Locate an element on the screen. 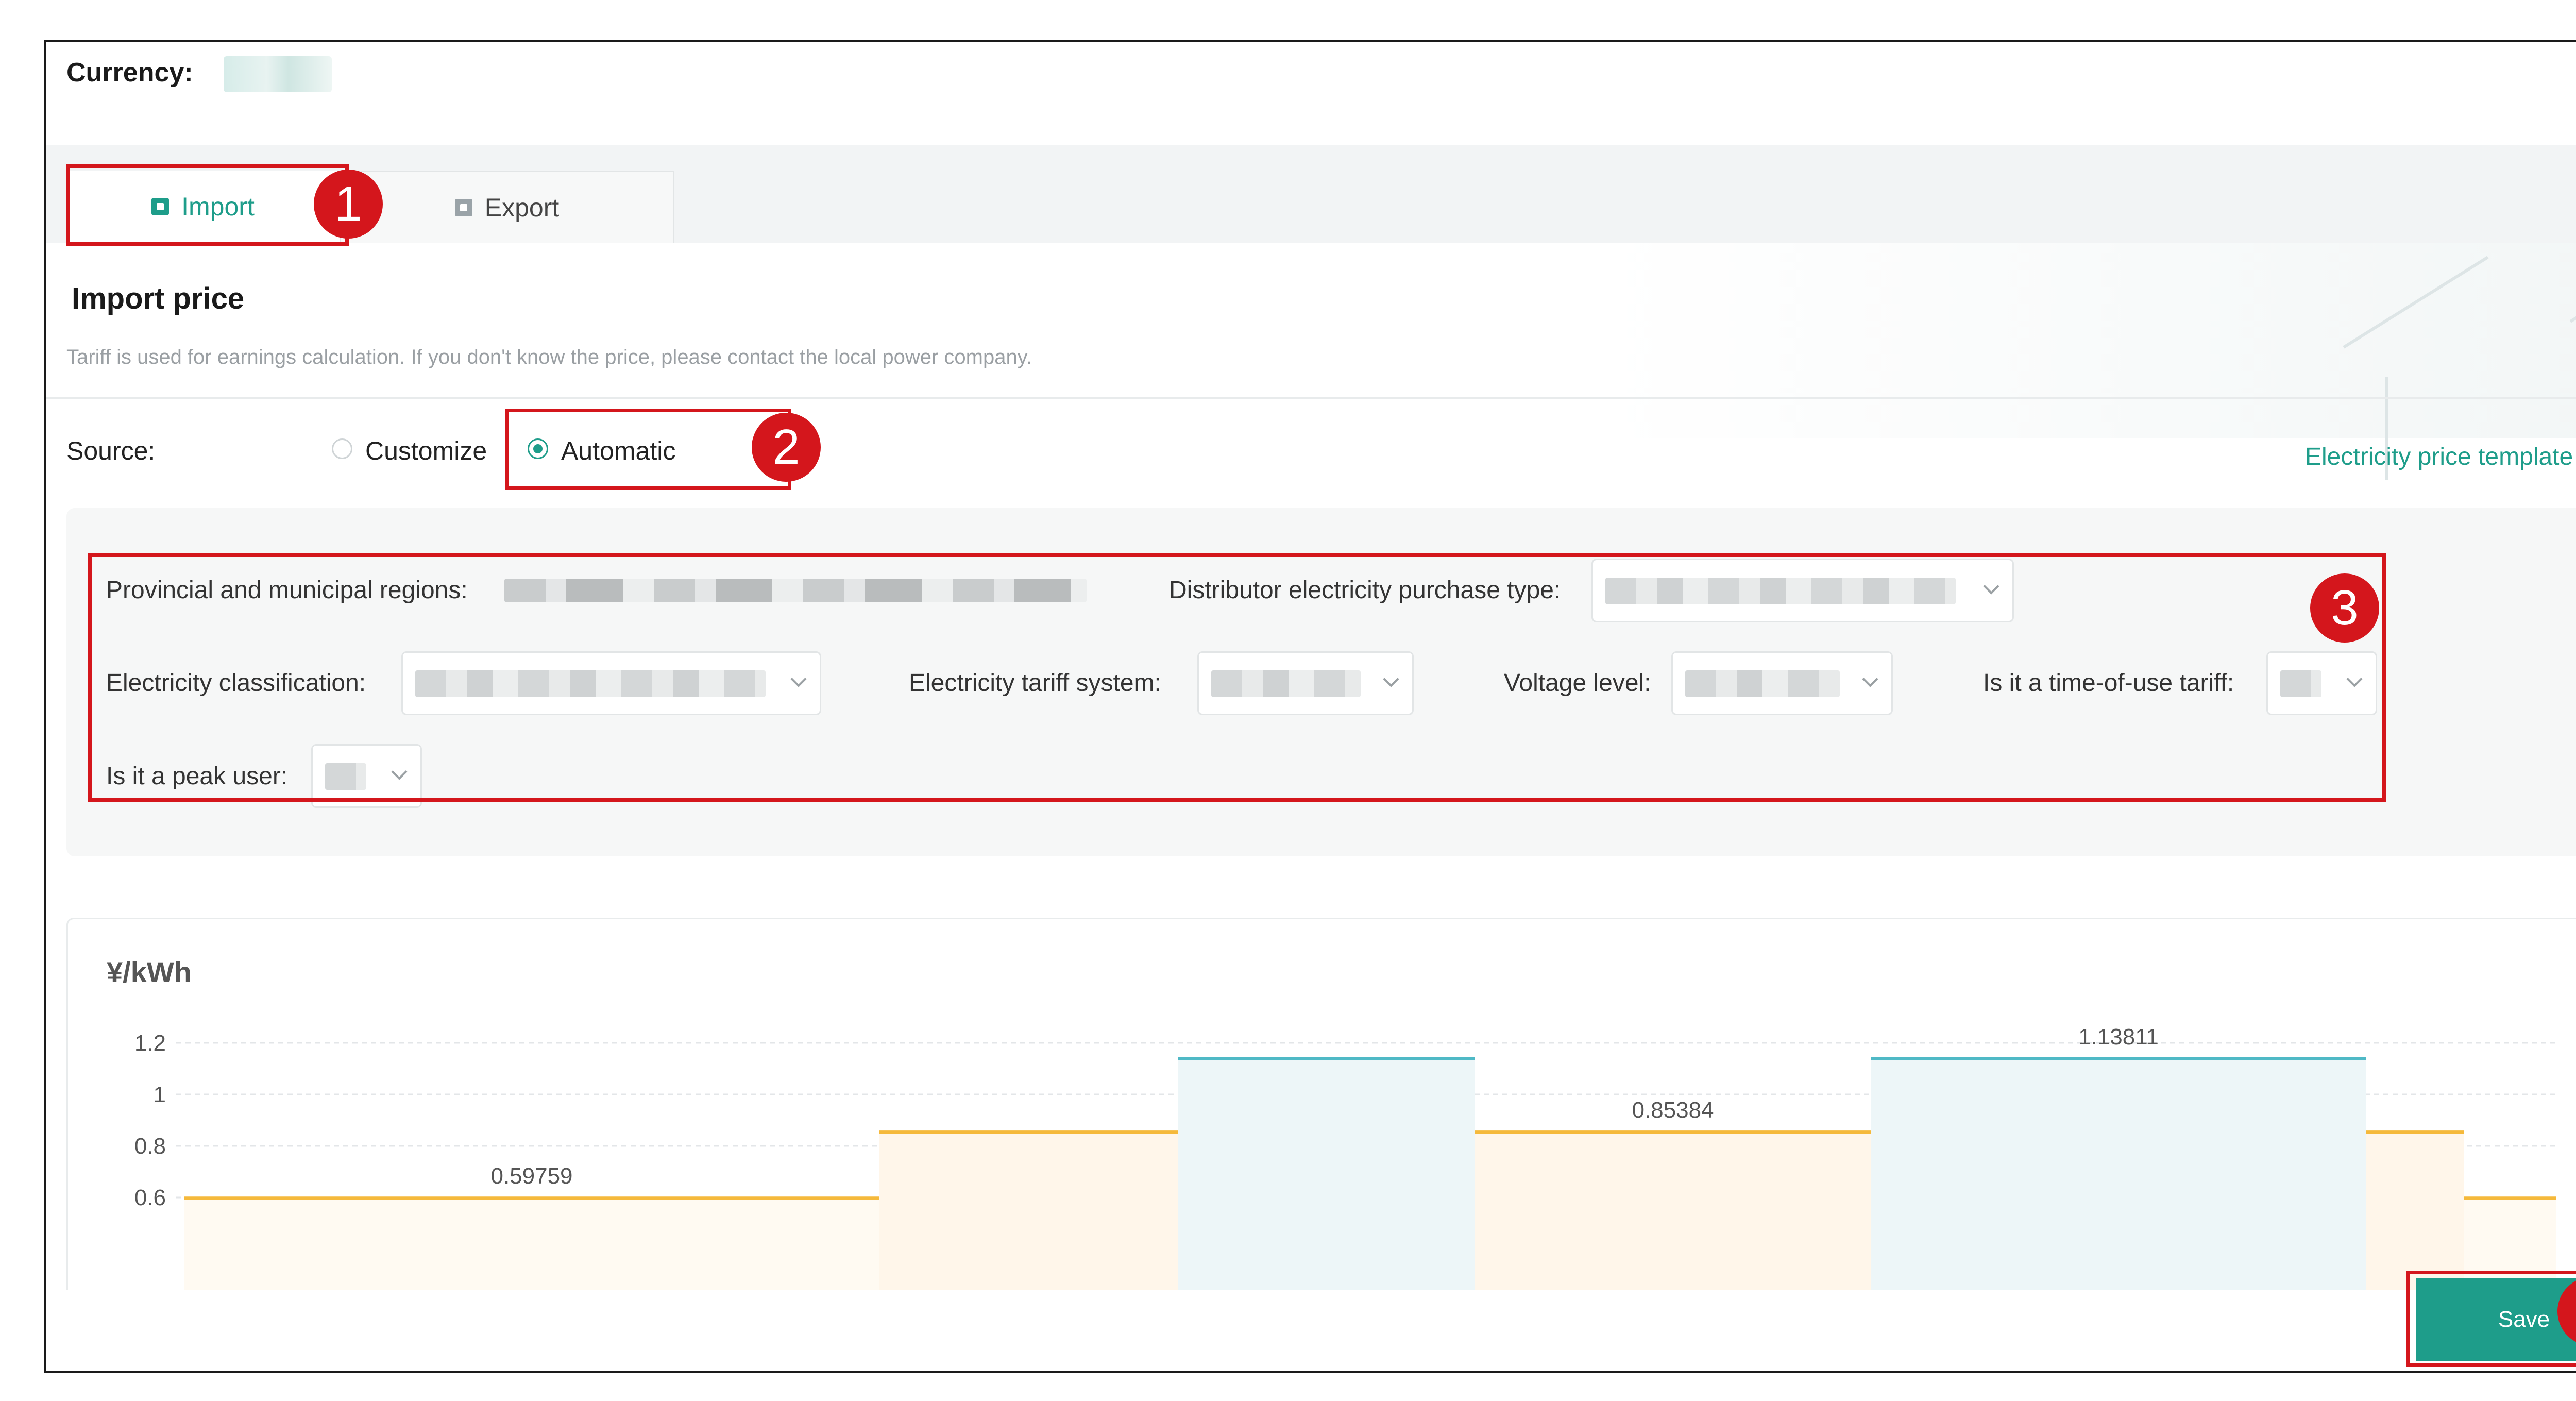  divider is located at coordinates (1311, 398).